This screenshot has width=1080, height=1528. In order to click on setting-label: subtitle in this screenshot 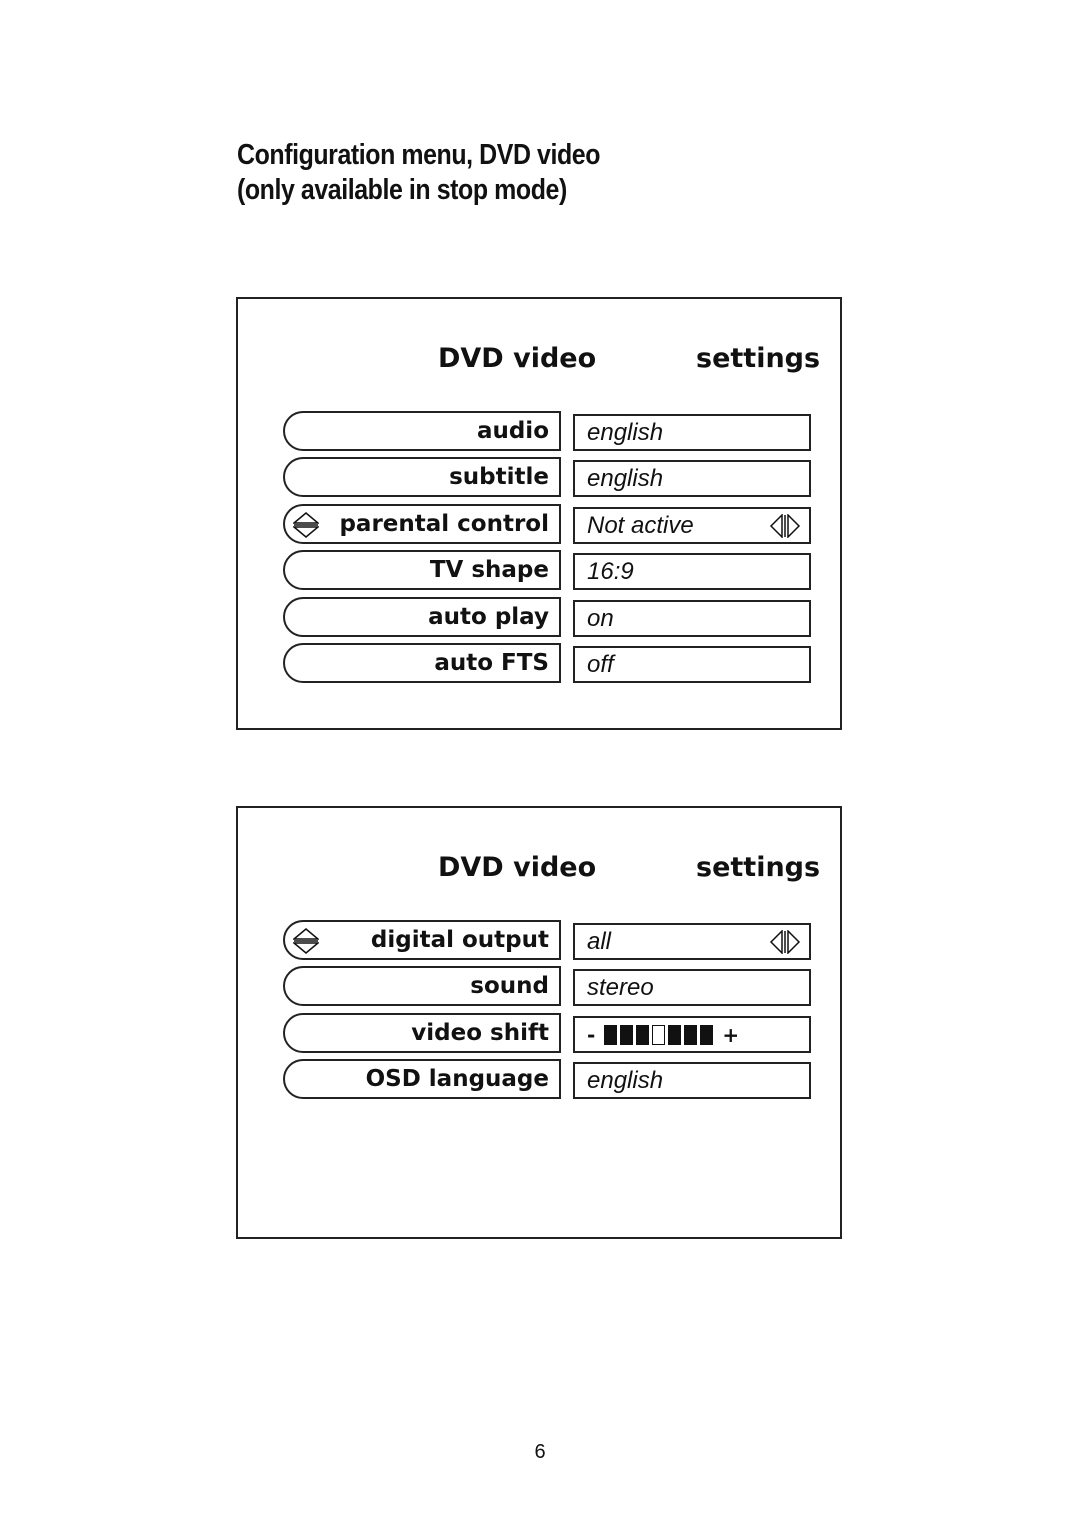, I will do `click(422, 477)`.